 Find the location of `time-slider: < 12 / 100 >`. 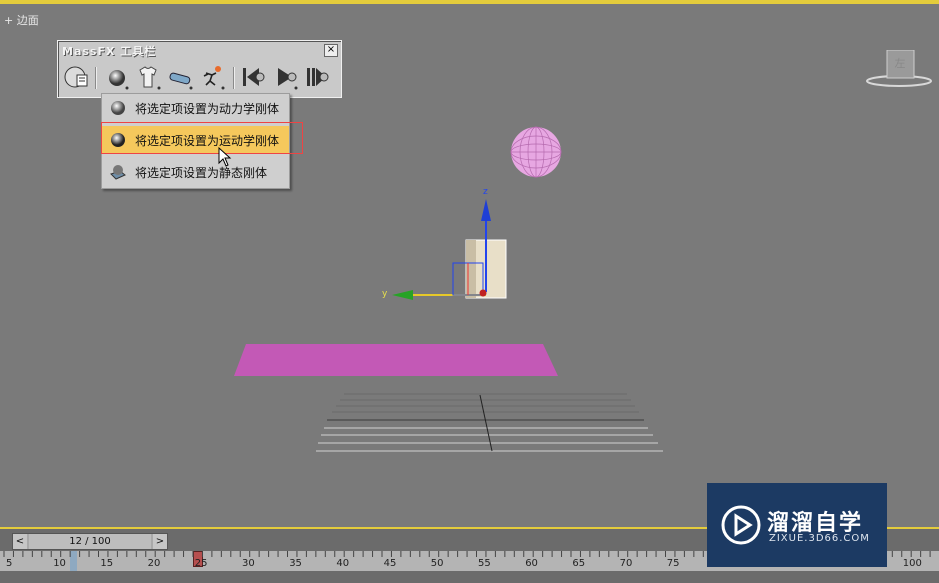

time-slider: < 12 / 100 > is located at coordinates (90, 541).